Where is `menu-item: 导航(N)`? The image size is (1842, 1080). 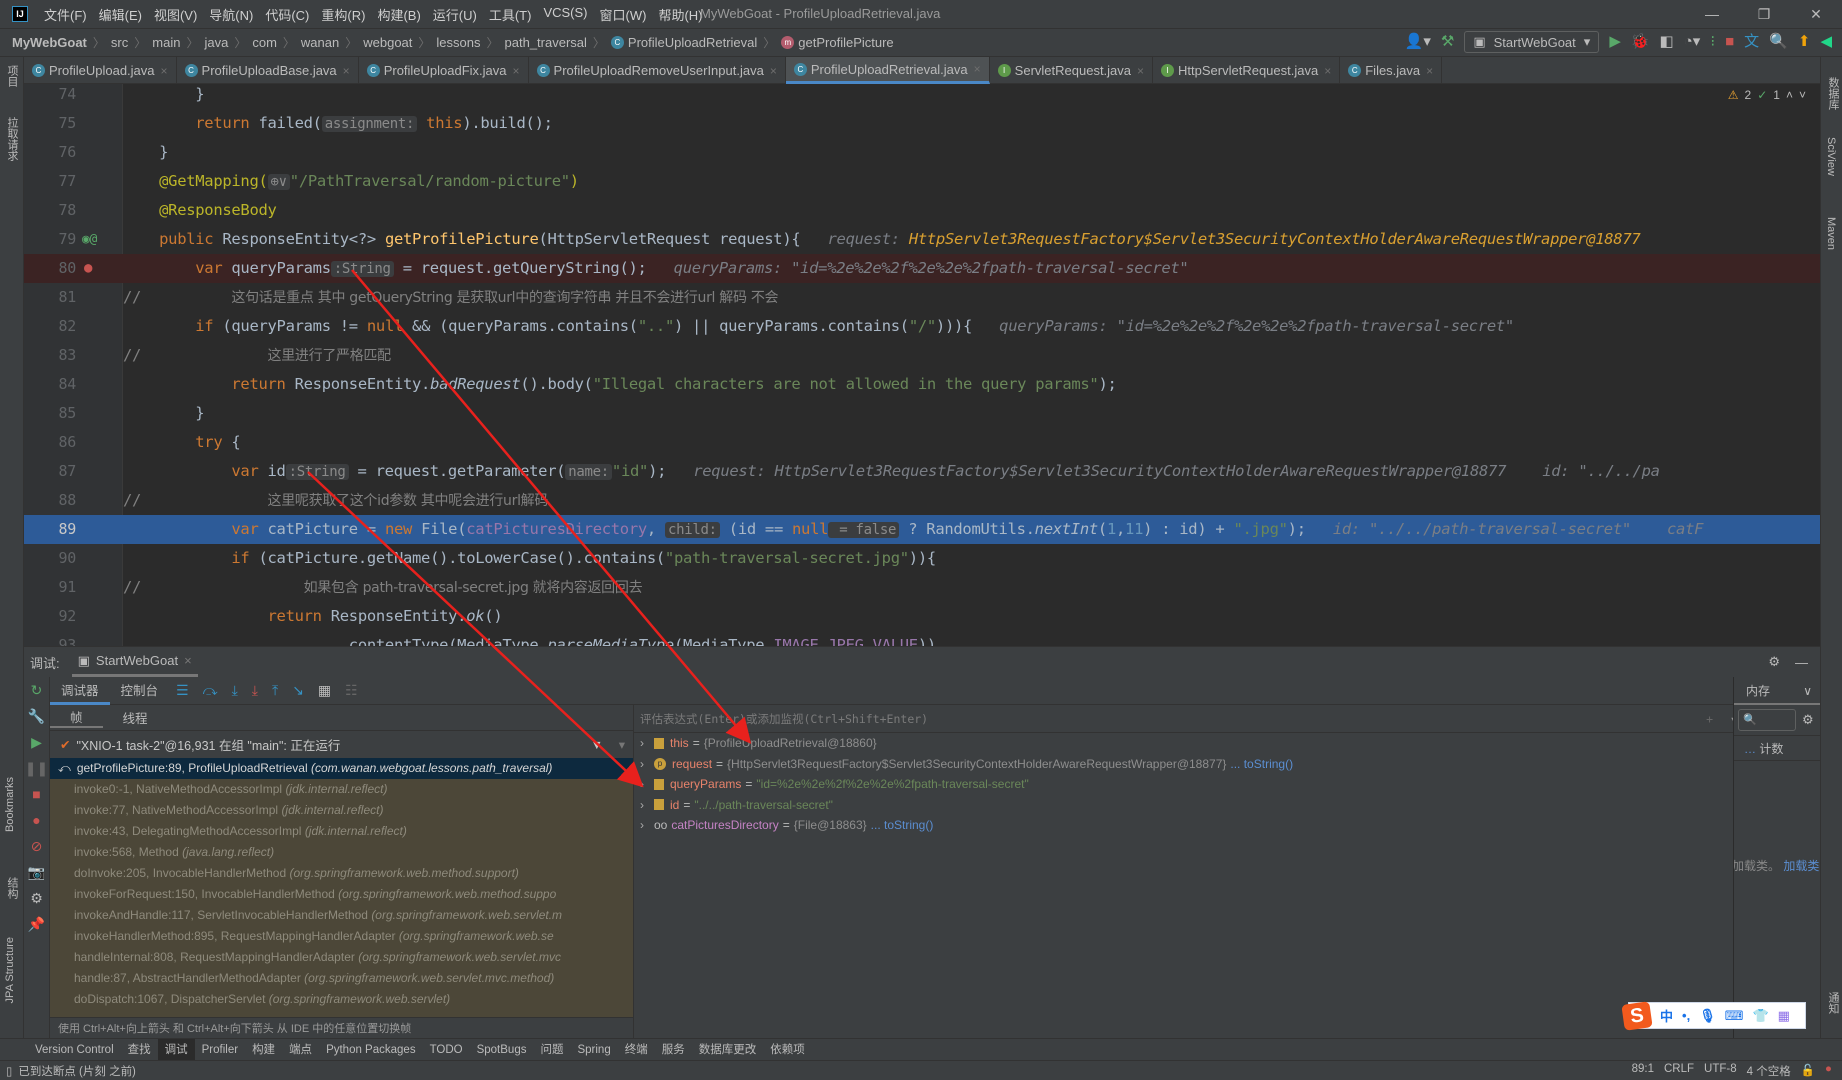 menu-item: 导航(N) is located at coordinates (231, 14).